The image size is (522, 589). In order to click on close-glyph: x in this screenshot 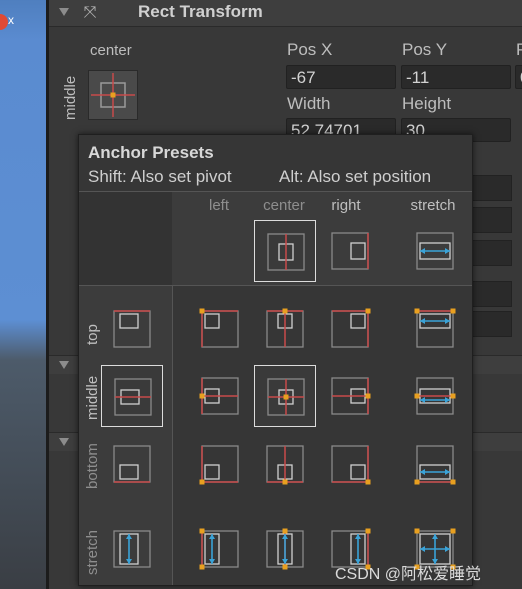, I will do `click(11, 20)`.